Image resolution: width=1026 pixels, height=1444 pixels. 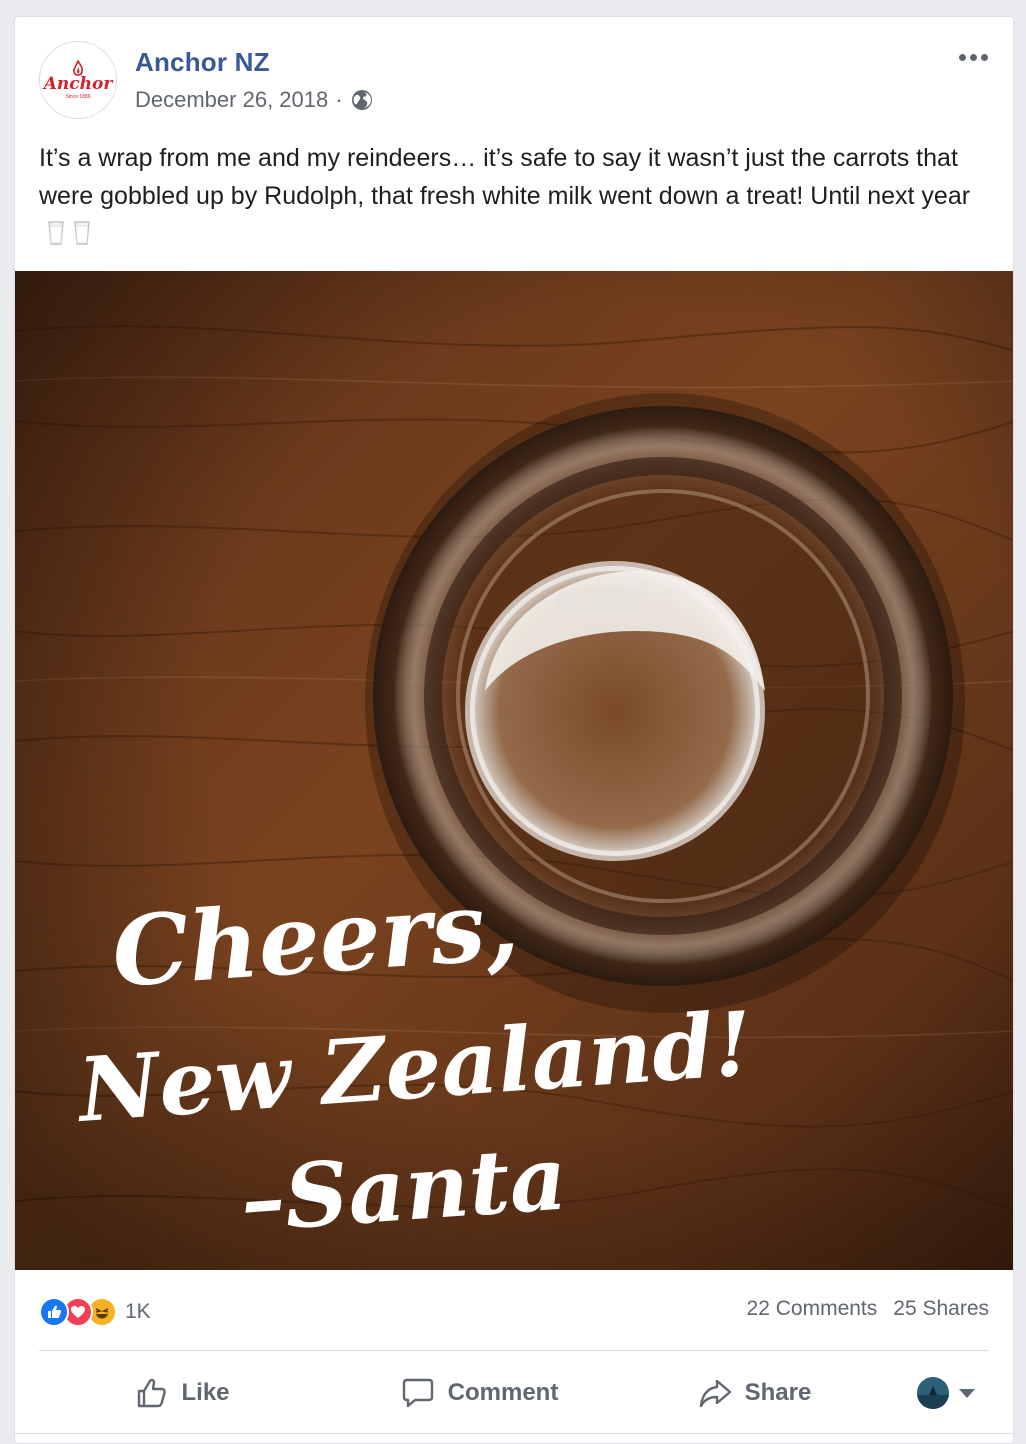 I want to click on chevron-down-icon, so click(x=967, y=1393).